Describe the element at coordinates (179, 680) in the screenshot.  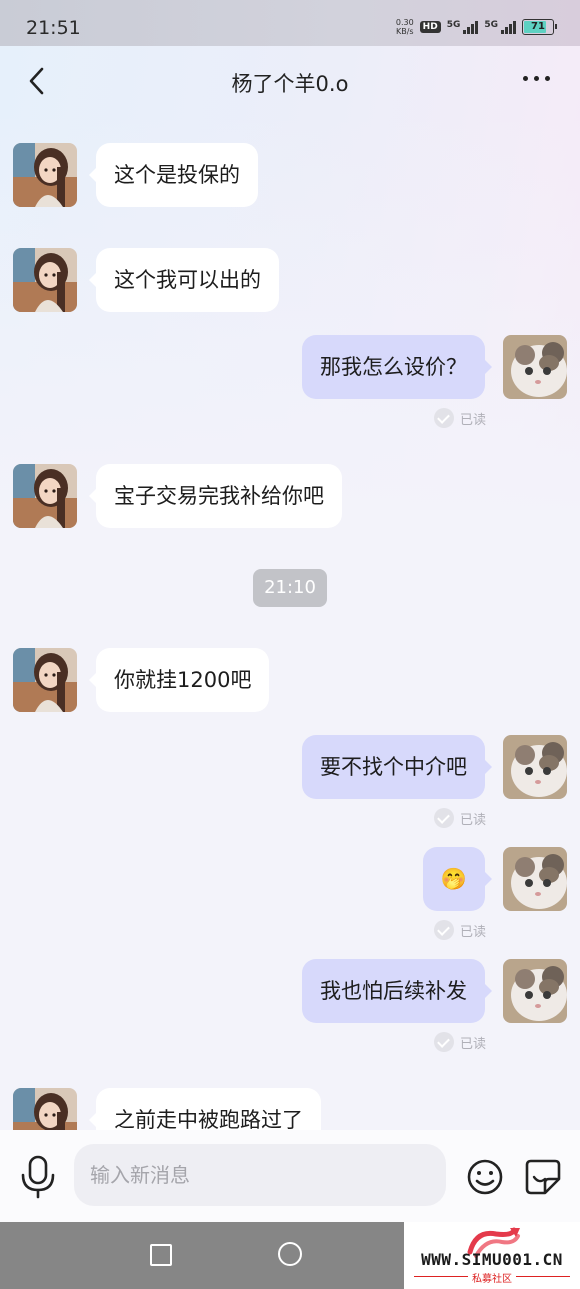
I see `incoming-message: 你就挂1200吧` at that location.